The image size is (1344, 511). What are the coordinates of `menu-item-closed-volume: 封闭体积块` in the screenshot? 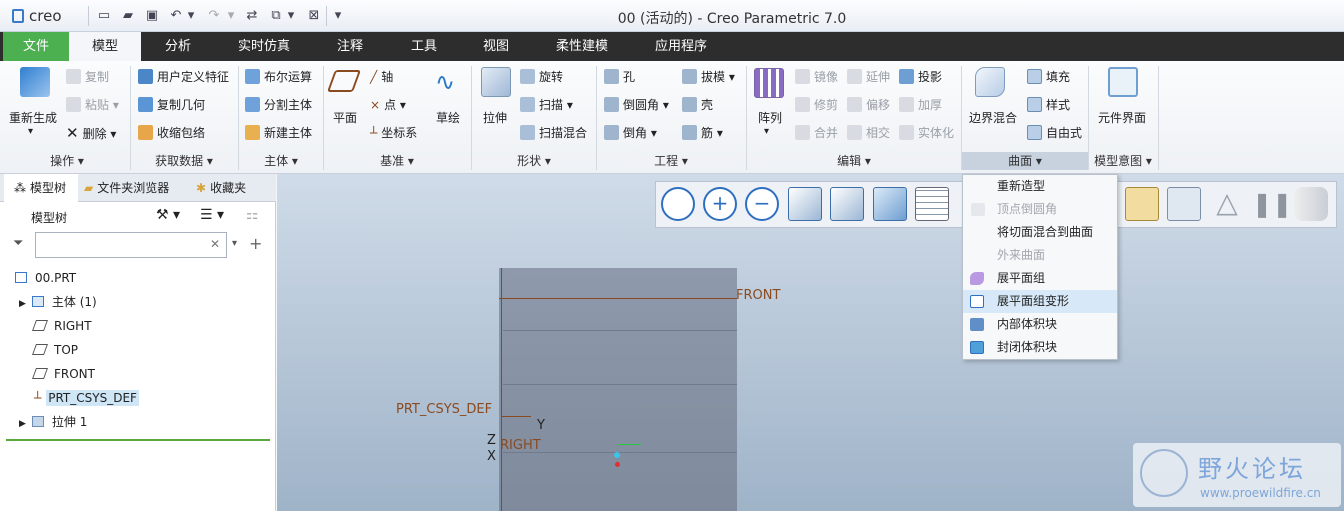 It's located at (1040, 347).